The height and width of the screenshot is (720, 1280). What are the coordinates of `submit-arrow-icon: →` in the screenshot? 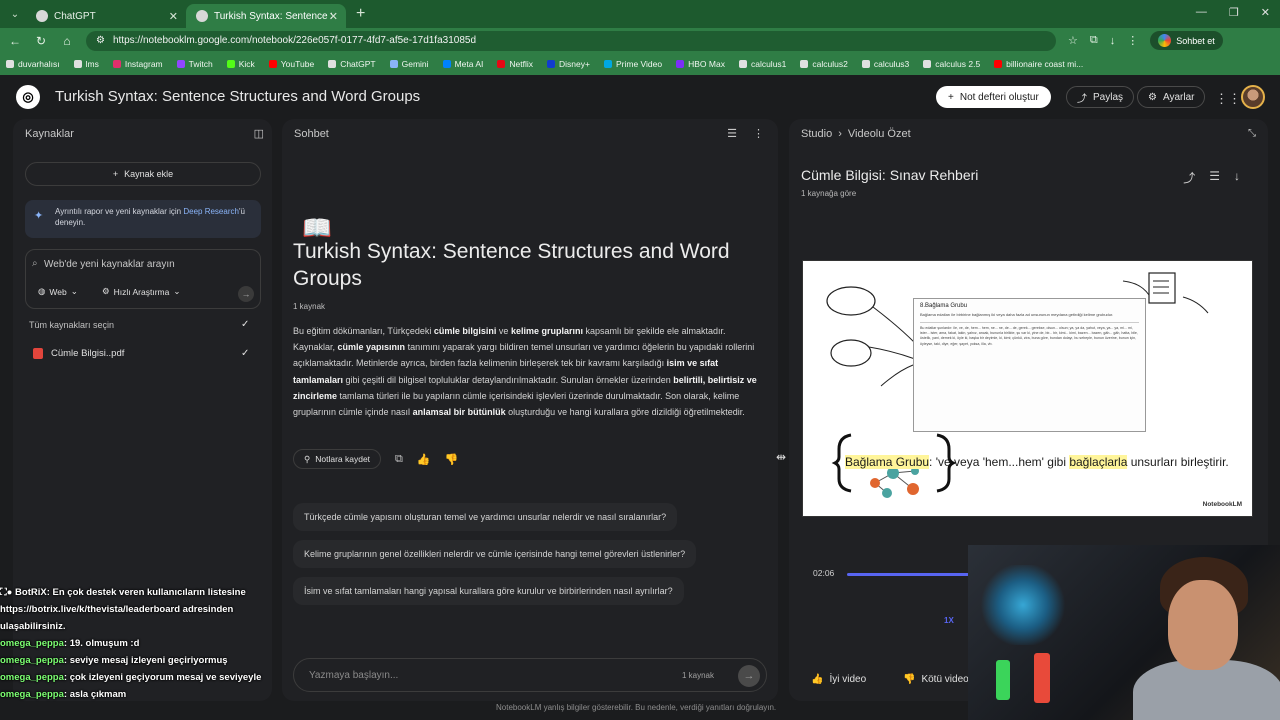 It's located at (246, 294).